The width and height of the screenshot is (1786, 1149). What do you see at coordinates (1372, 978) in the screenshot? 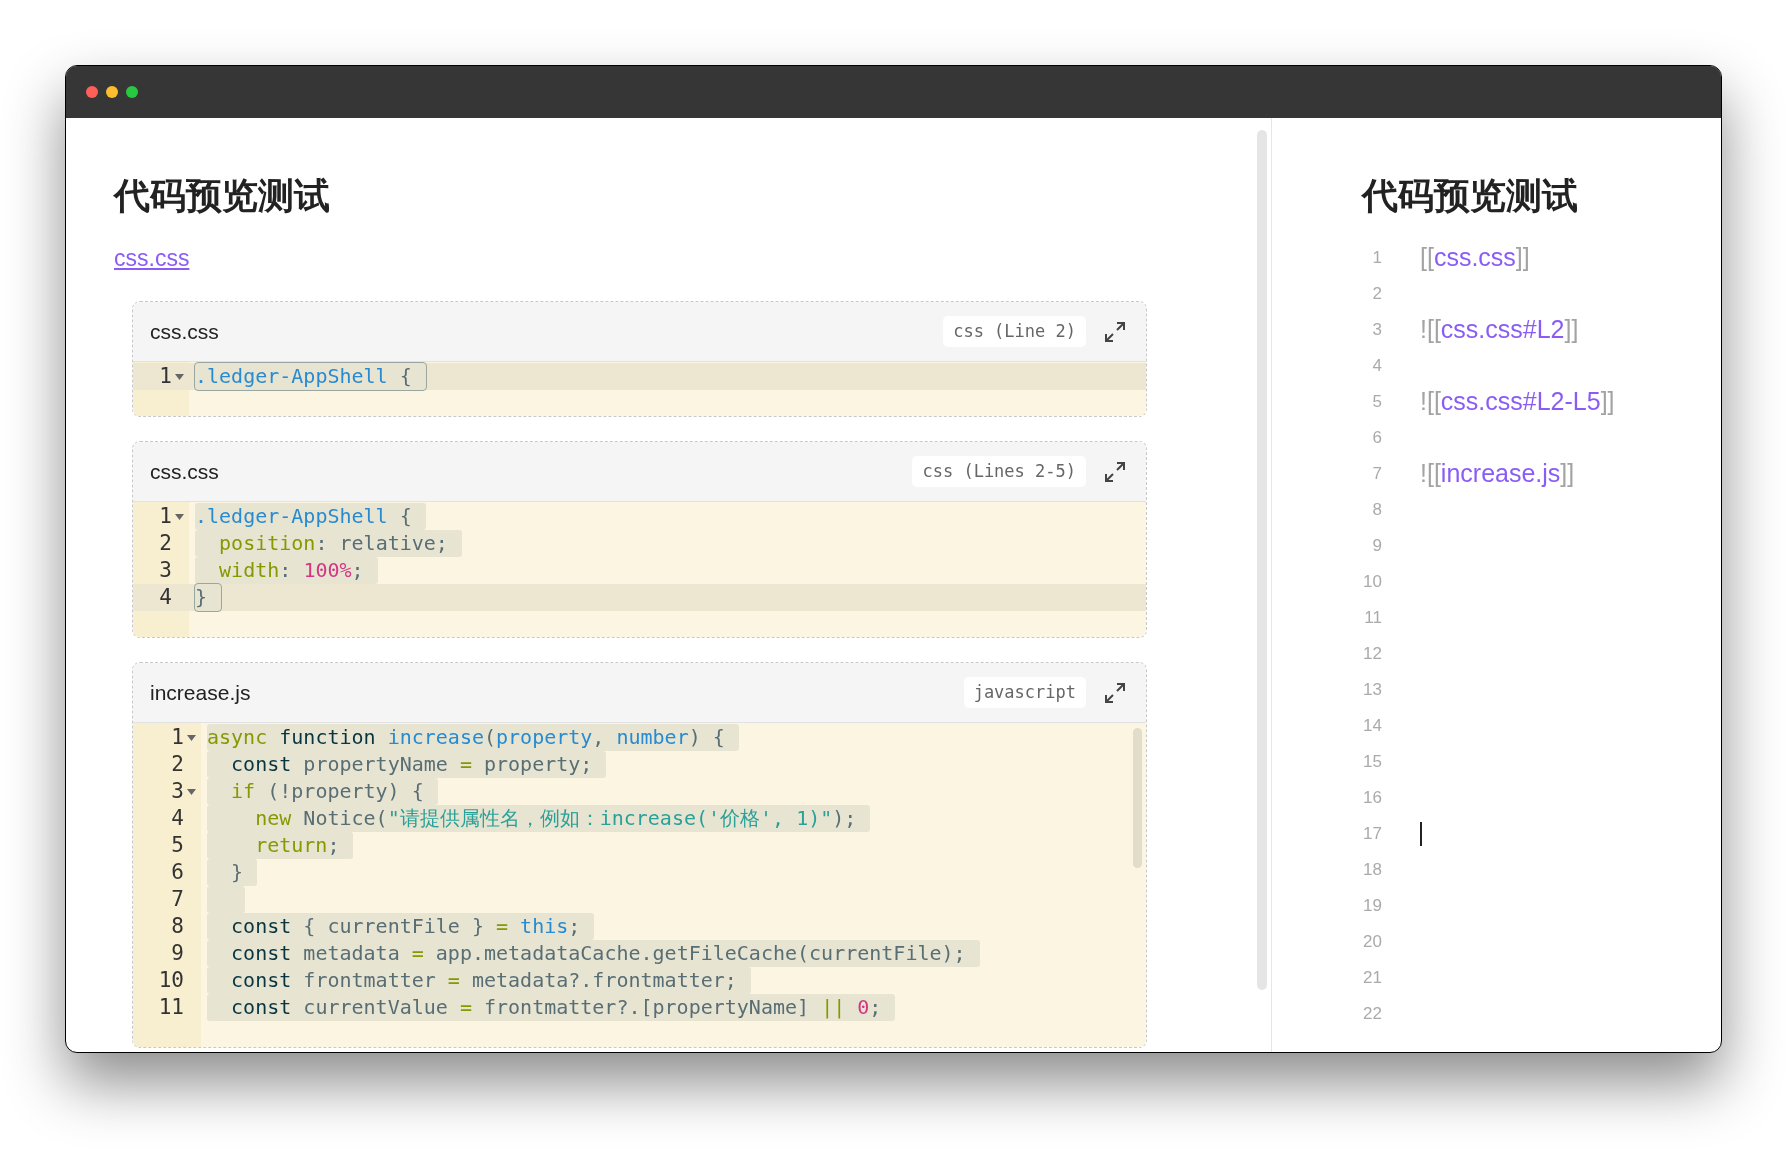
I see `line-number: 21` at bounding box center [1372, 978].